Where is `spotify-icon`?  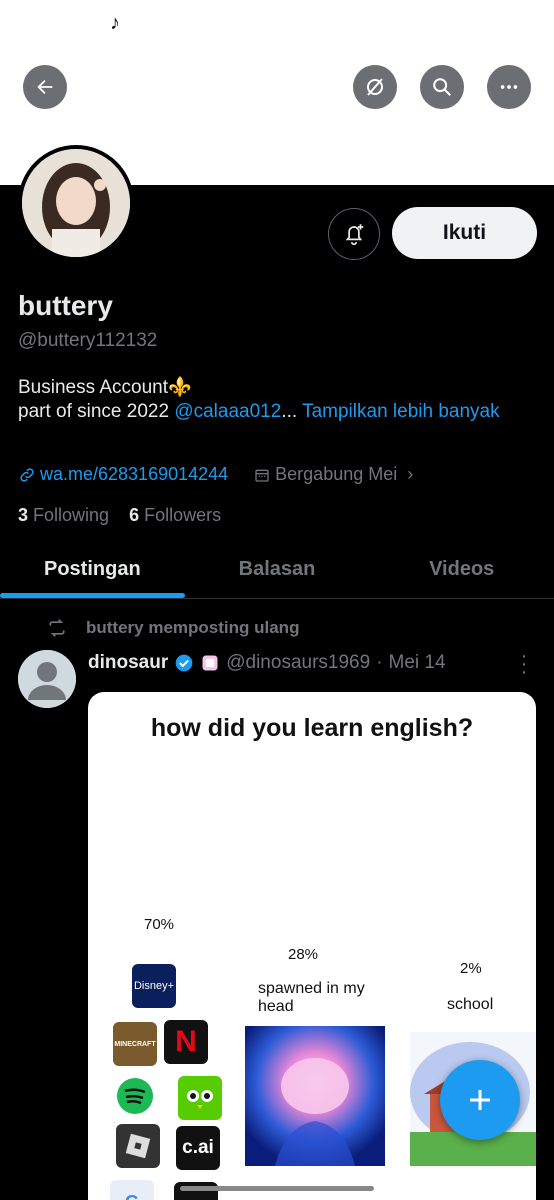 spotify-icon is located at coordinates (135, 1096).